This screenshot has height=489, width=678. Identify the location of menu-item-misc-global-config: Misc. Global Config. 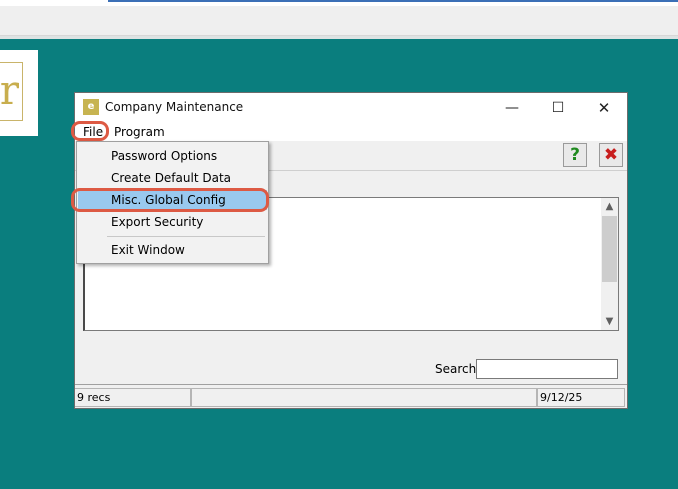
(172, 200).